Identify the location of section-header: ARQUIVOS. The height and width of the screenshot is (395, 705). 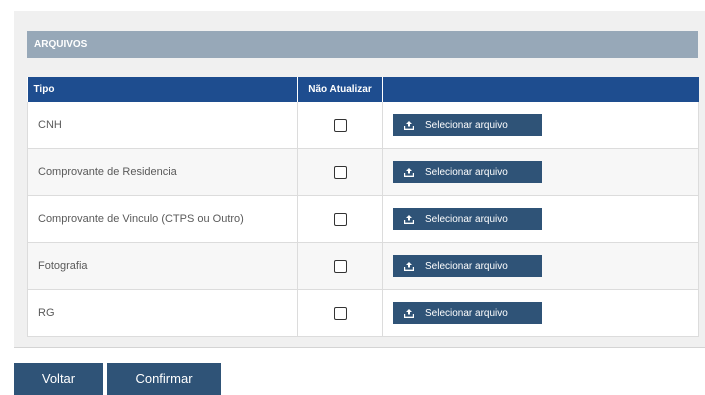
(362, 44).